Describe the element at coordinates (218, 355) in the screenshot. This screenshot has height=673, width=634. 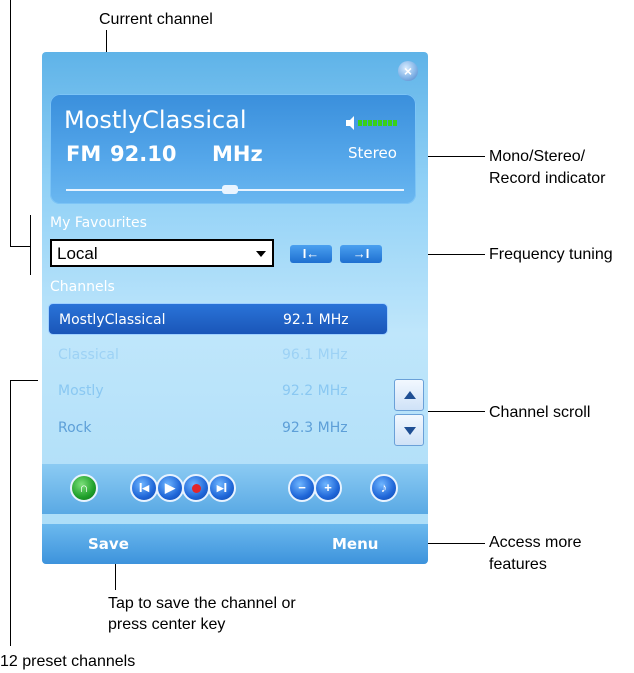
I see `channel-row: Classical 96.1 MHz` at that location.